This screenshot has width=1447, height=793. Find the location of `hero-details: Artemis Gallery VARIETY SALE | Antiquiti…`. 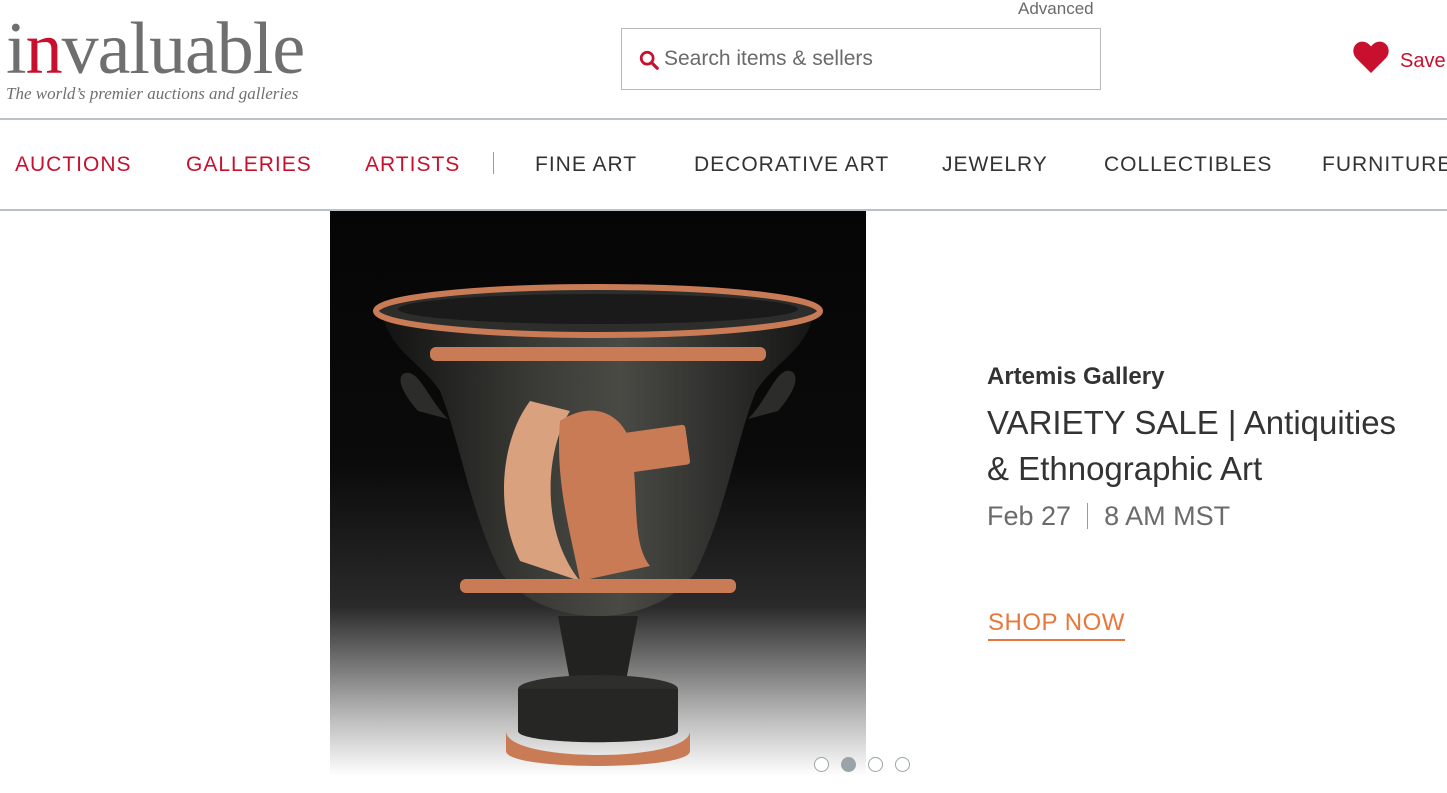

hero-details: Artemis Gallery VARIETY SALE | Antiquiti… is located at coordinates (1217, 448).